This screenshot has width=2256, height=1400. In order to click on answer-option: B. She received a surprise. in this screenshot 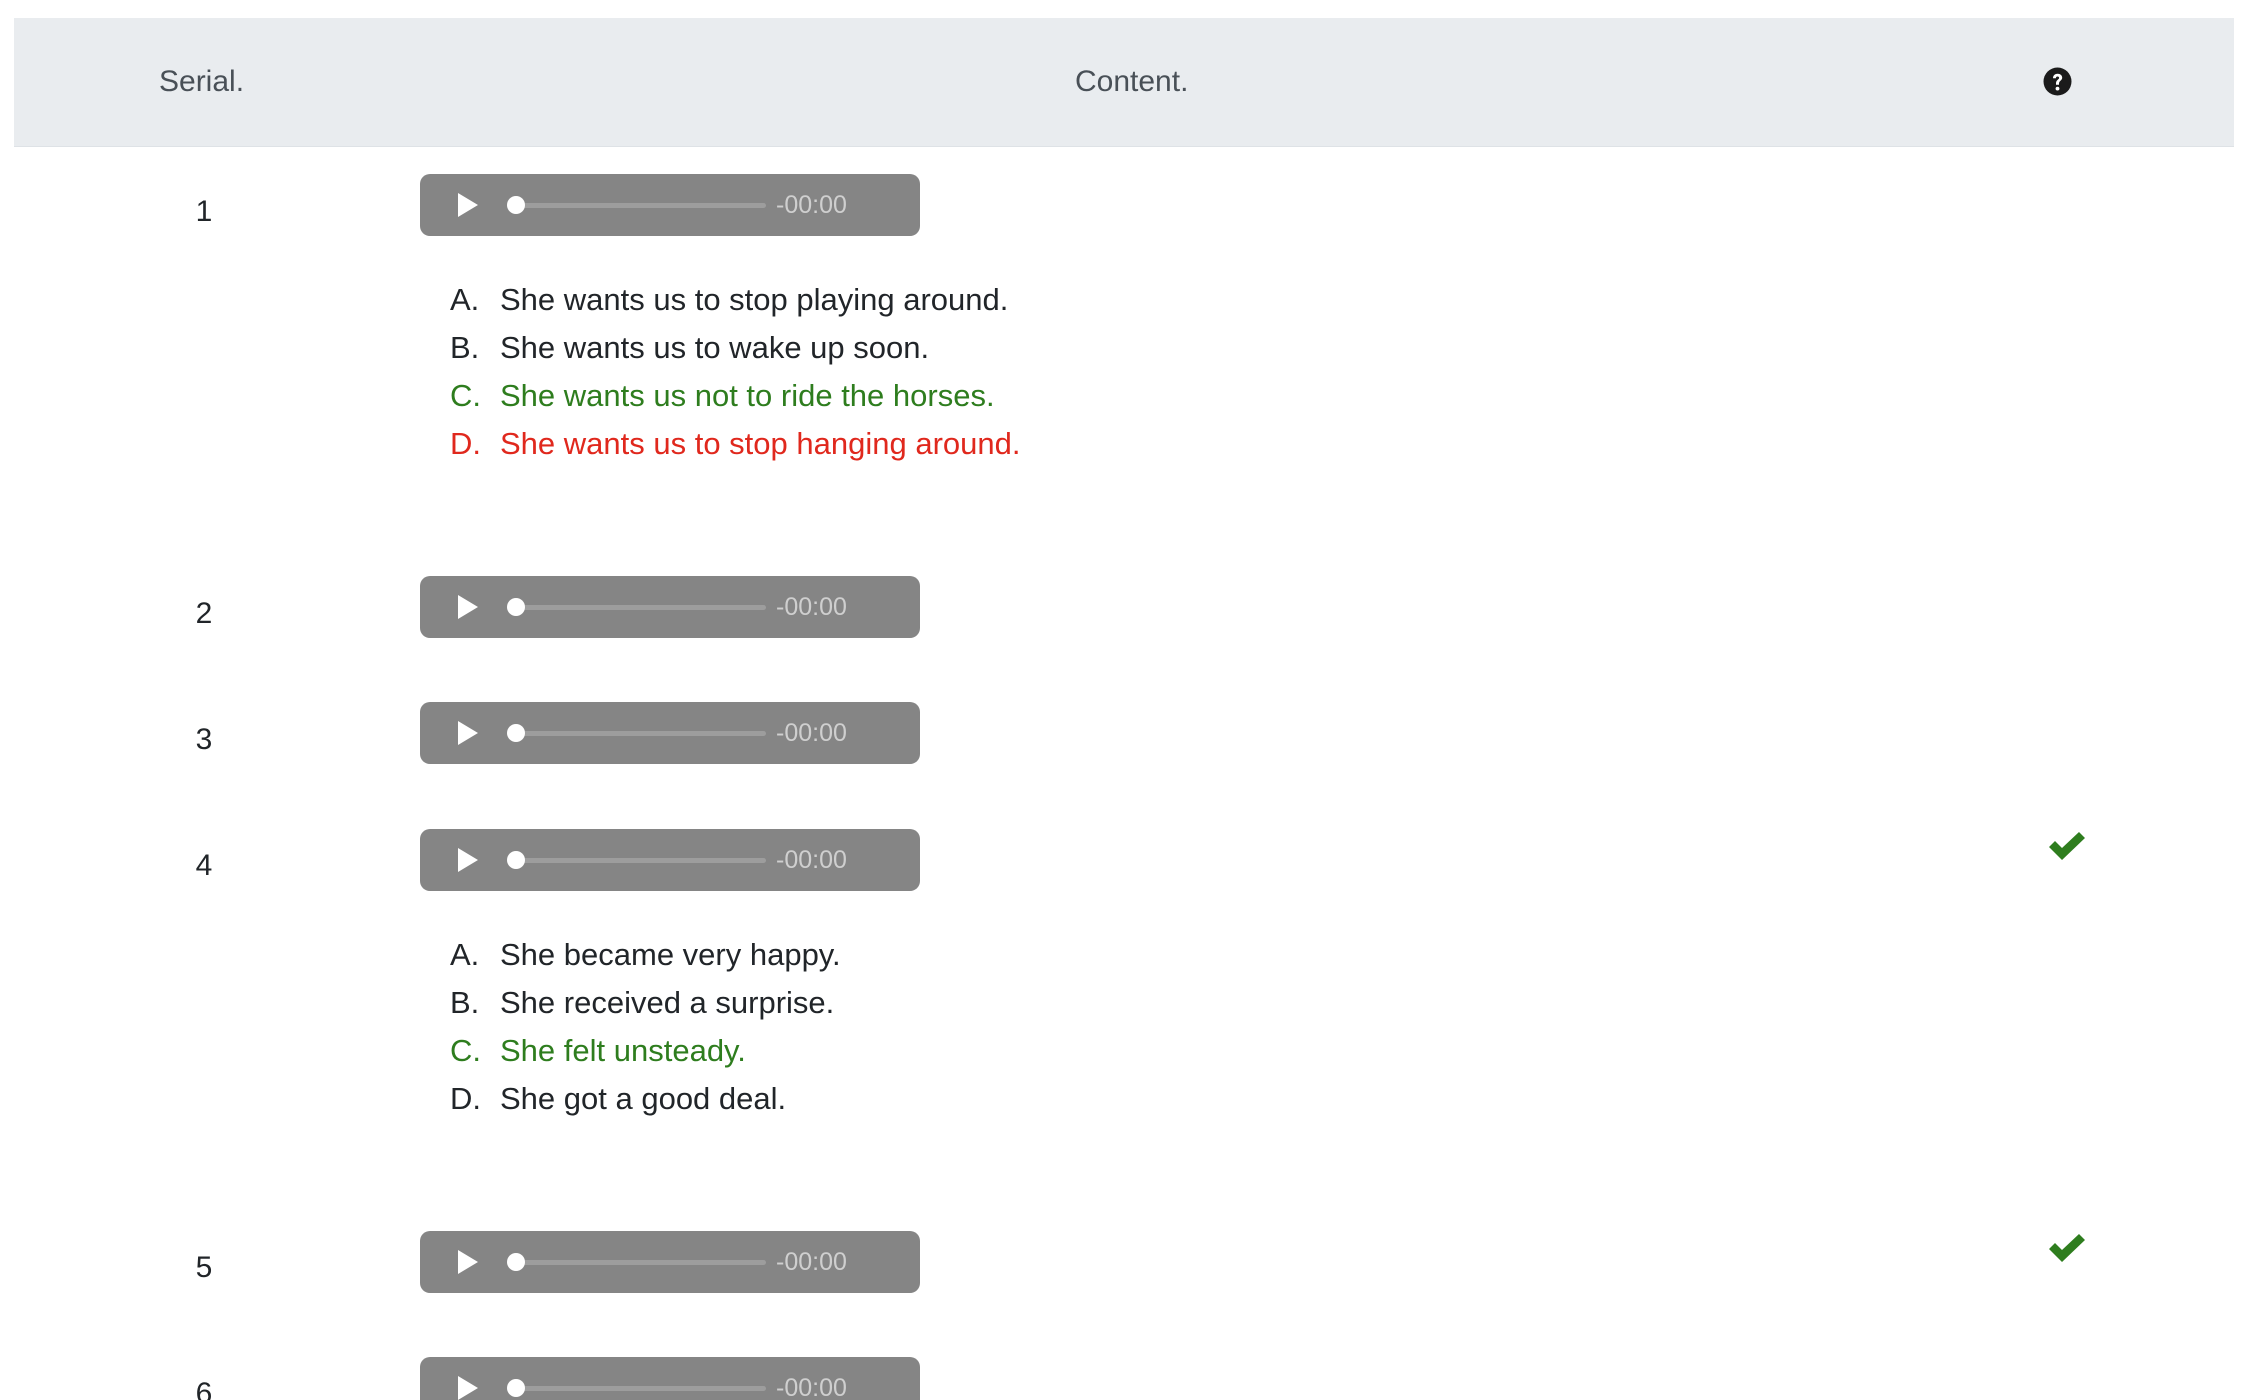, I will do `click(645, 1003)`.